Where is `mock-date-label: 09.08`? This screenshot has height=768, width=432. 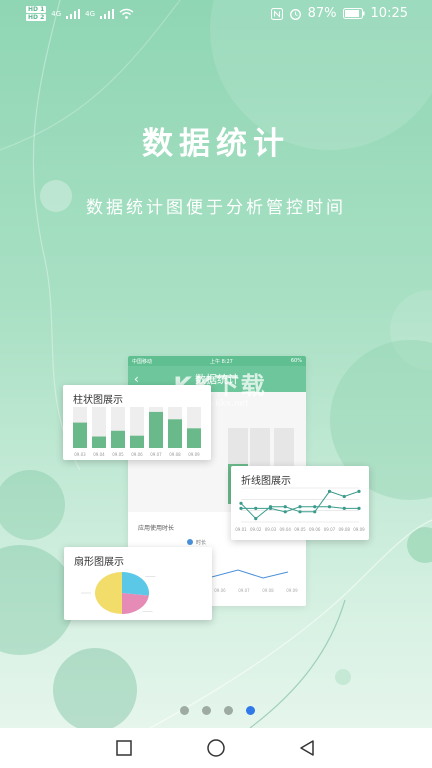 mock-date-label: 09.08 is located at coordinates (268, 590).